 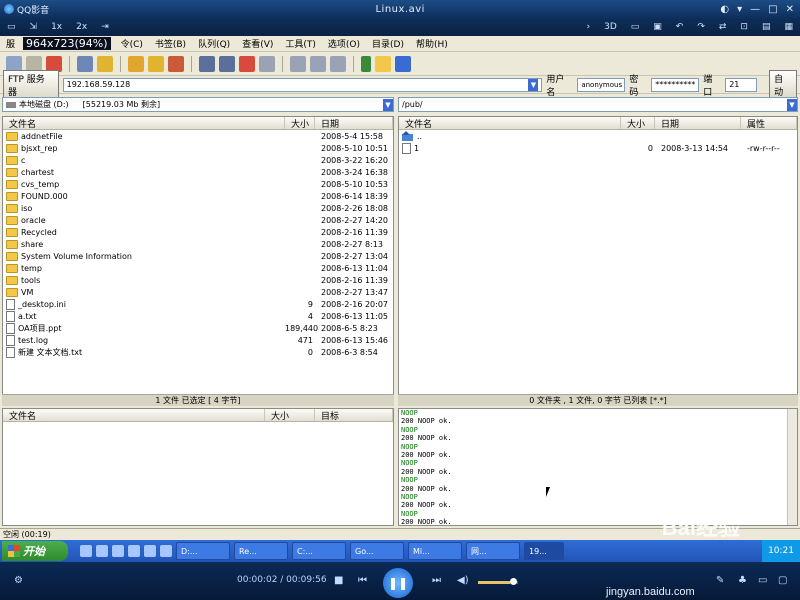 What do you see at coordinates (338, 63) in the screenshot?
I see `sync-icon` at bounding box center [338, 63].